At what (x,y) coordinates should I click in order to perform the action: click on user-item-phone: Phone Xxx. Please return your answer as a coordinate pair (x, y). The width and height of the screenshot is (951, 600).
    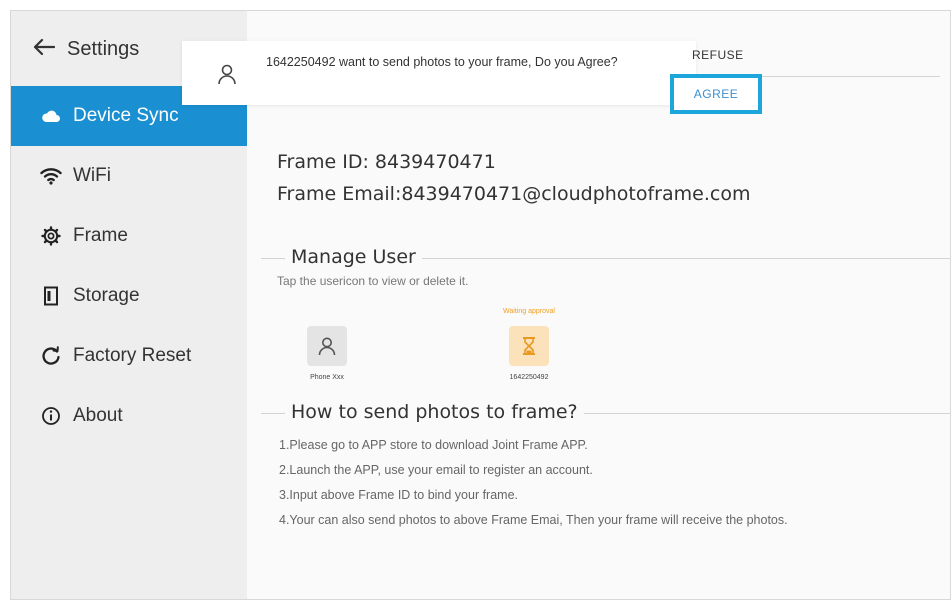
    Looking at the image, I should click on (327, 353).